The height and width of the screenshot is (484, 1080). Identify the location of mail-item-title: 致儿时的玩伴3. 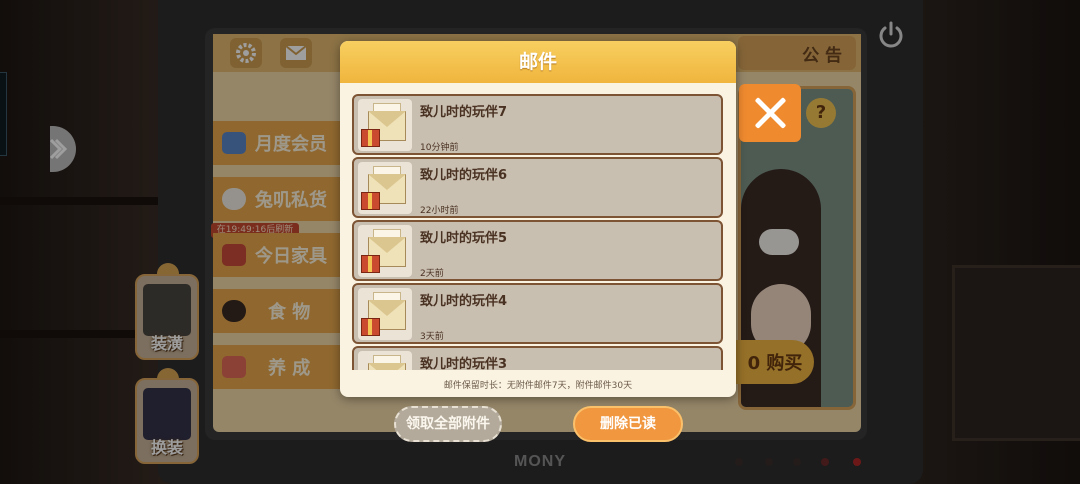
(464, 363).